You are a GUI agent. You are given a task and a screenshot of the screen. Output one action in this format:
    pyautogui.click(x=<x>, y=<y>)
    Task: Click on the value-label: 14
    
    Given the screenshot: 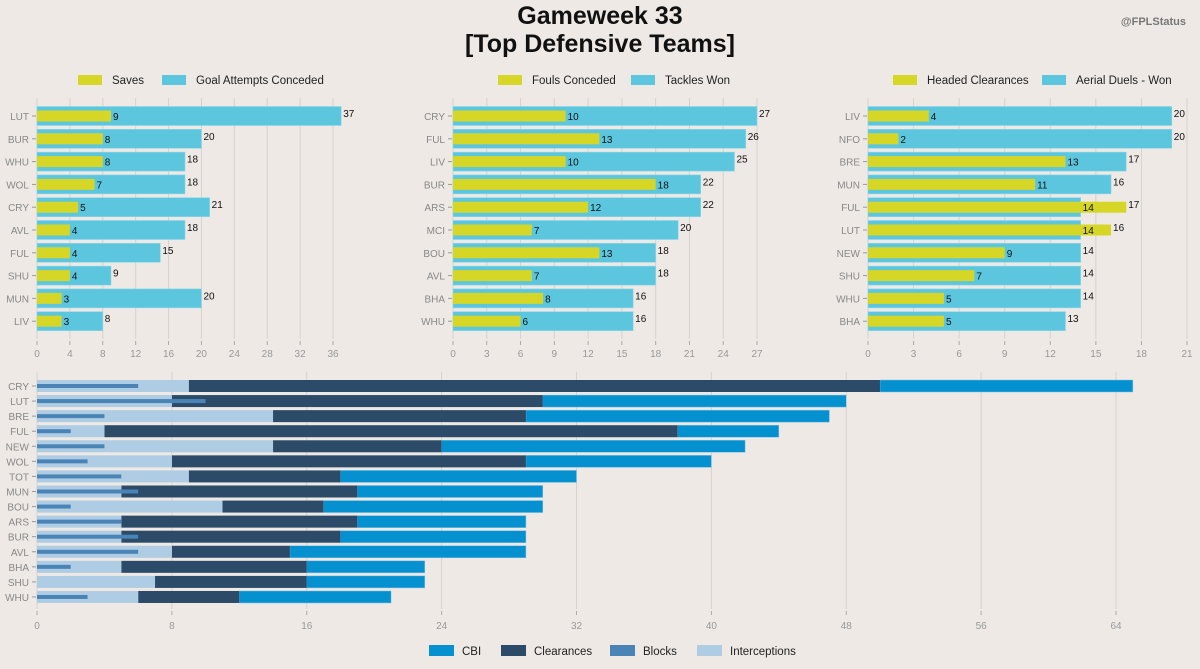 What is the action you would take?
    pyautogui.click(x=1089, y=296)
    